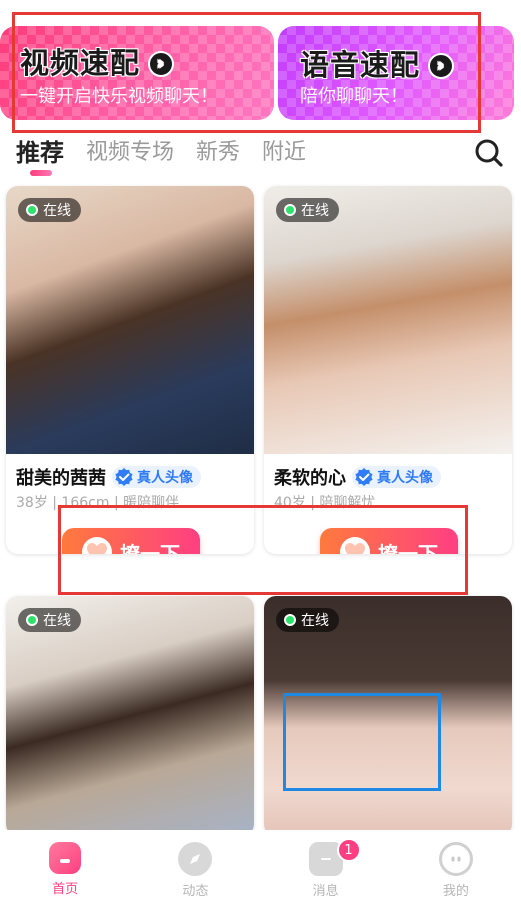 The height and width of the screenshot is (904, 521). I want to click on nav-home: 首页, so click(65, 867).